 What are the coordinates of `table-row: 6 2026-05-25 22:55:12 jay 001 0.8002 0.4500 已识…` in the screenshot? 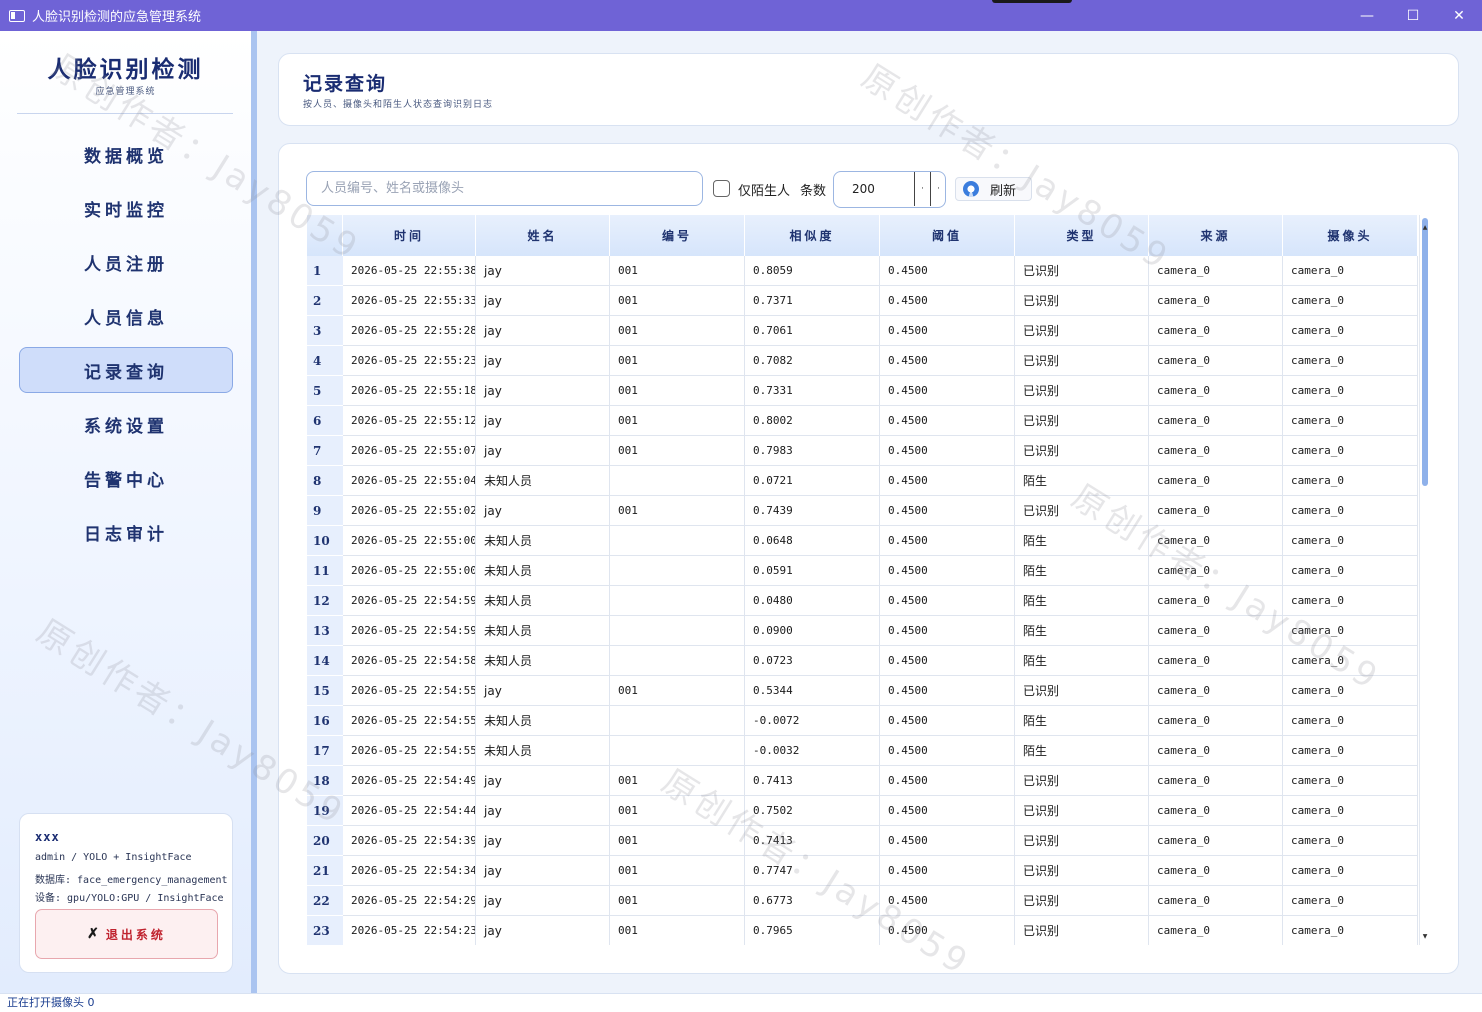 It's located at (862, 421).